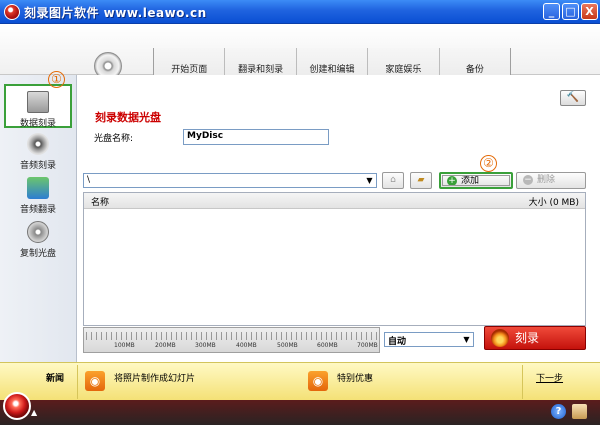  What do you see at coordinates (551, 11) in the screenshot?
I see `minimize-button: _` at bounding box center [551, 11].